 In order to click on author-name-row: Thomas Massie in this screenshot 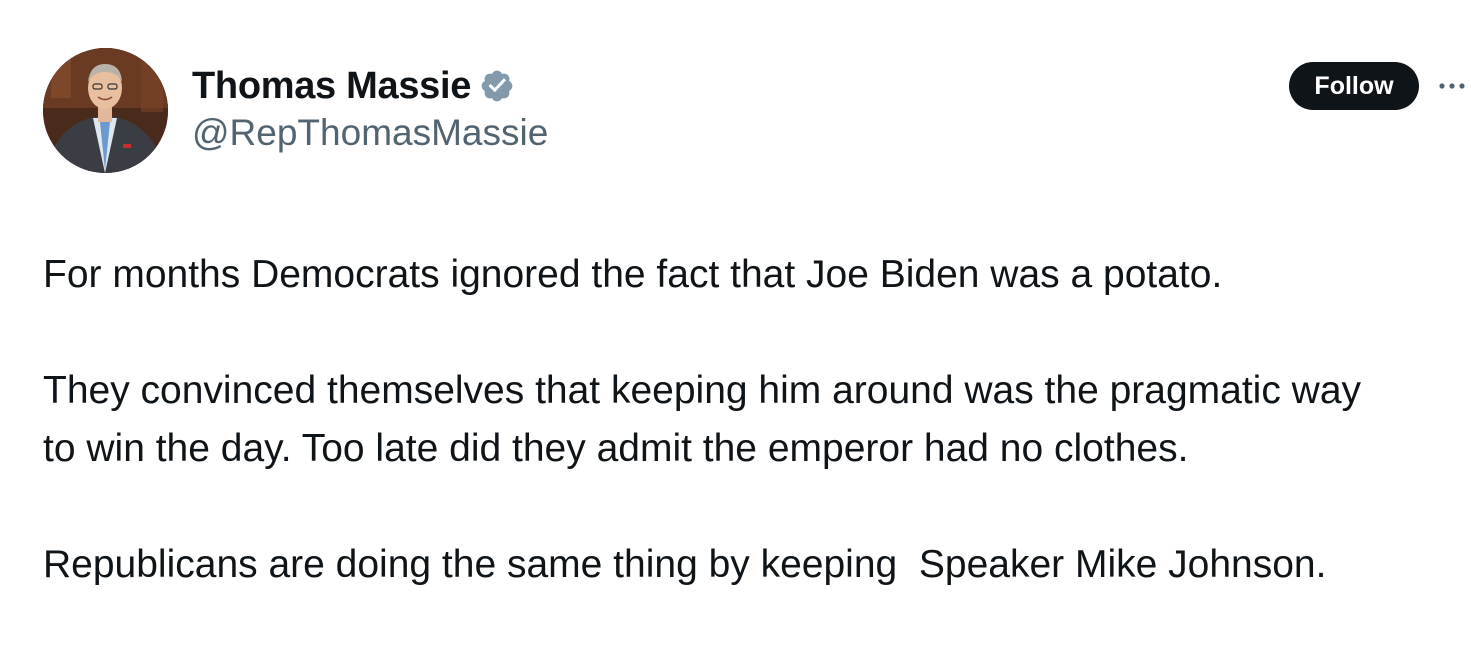, I will do `click(353, 86)`.